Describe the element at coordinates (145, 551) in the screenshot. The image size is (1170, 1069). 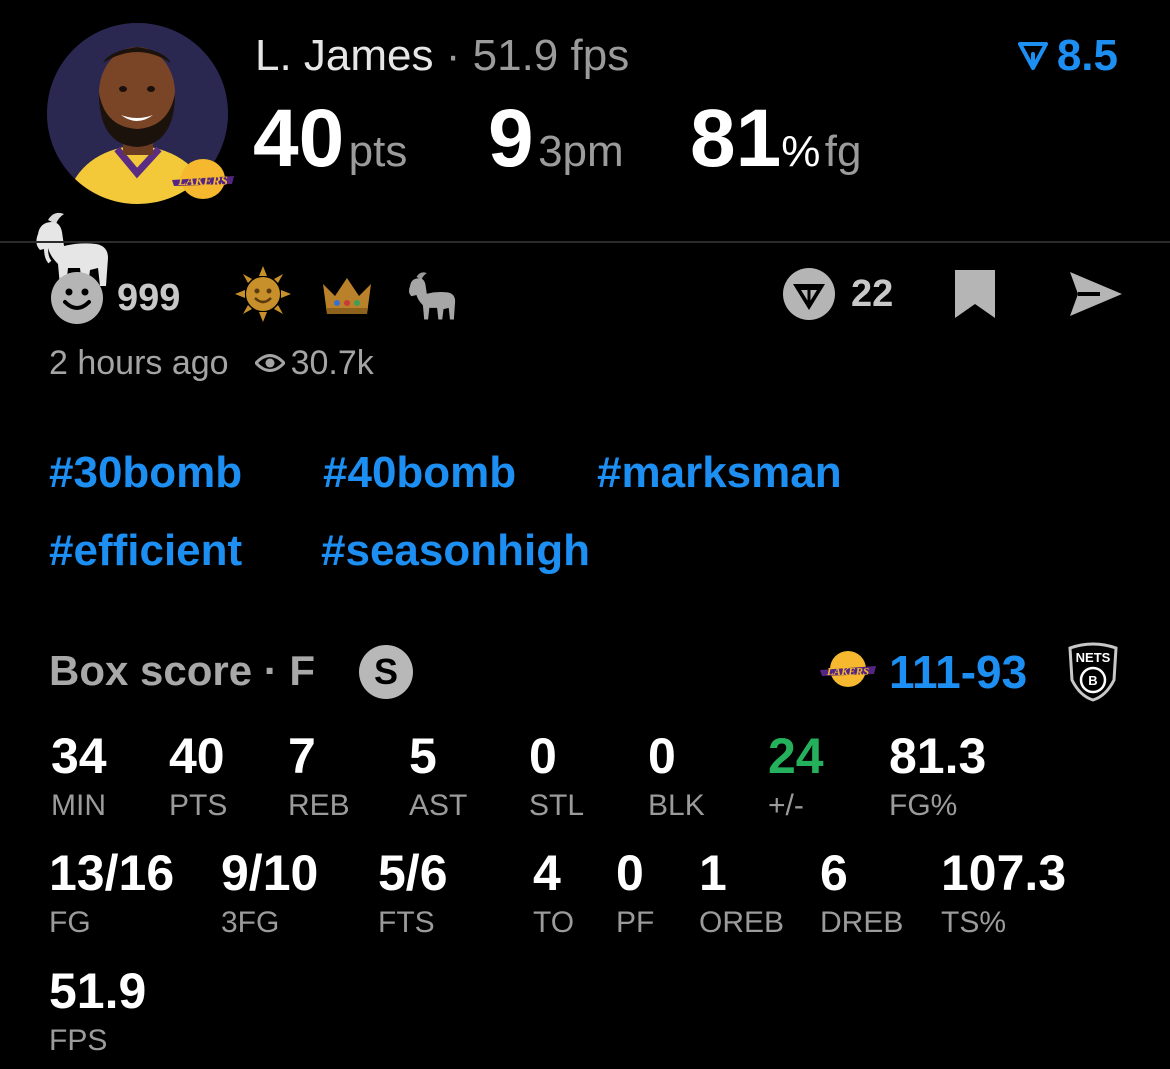
I see `hashtag-efficient: #efficient` at that location.